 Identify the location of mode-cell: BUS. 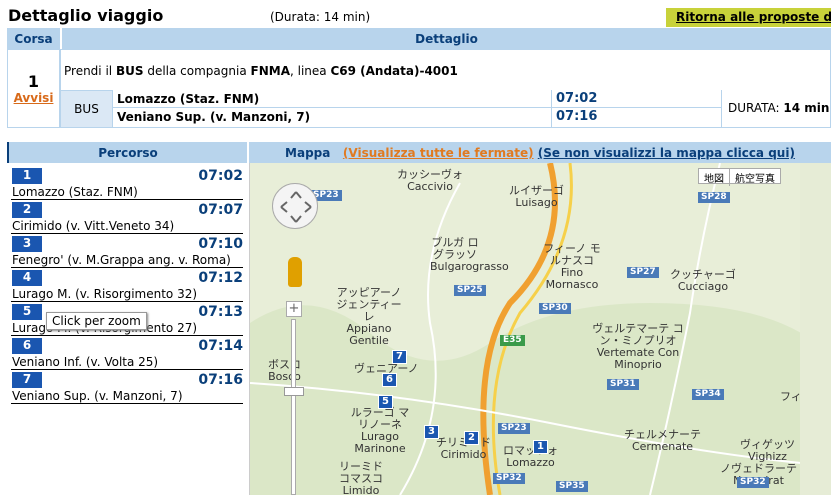
(86, 109).